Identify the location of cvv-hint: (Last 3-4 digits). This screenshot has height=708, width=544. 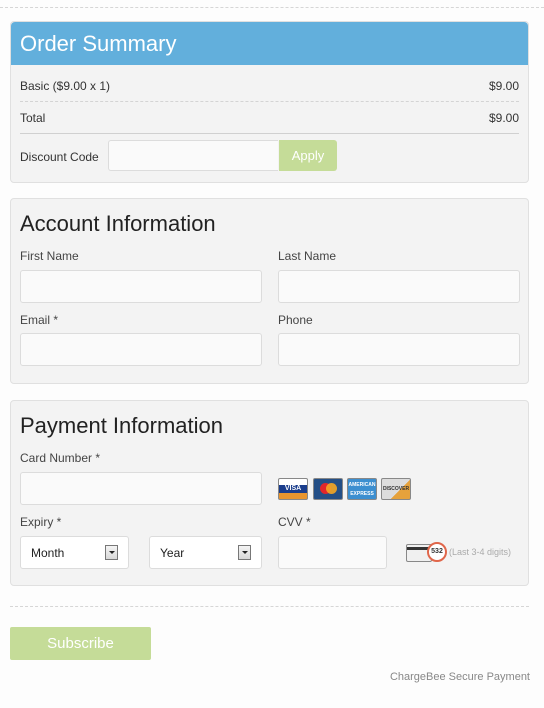
(480, 552).